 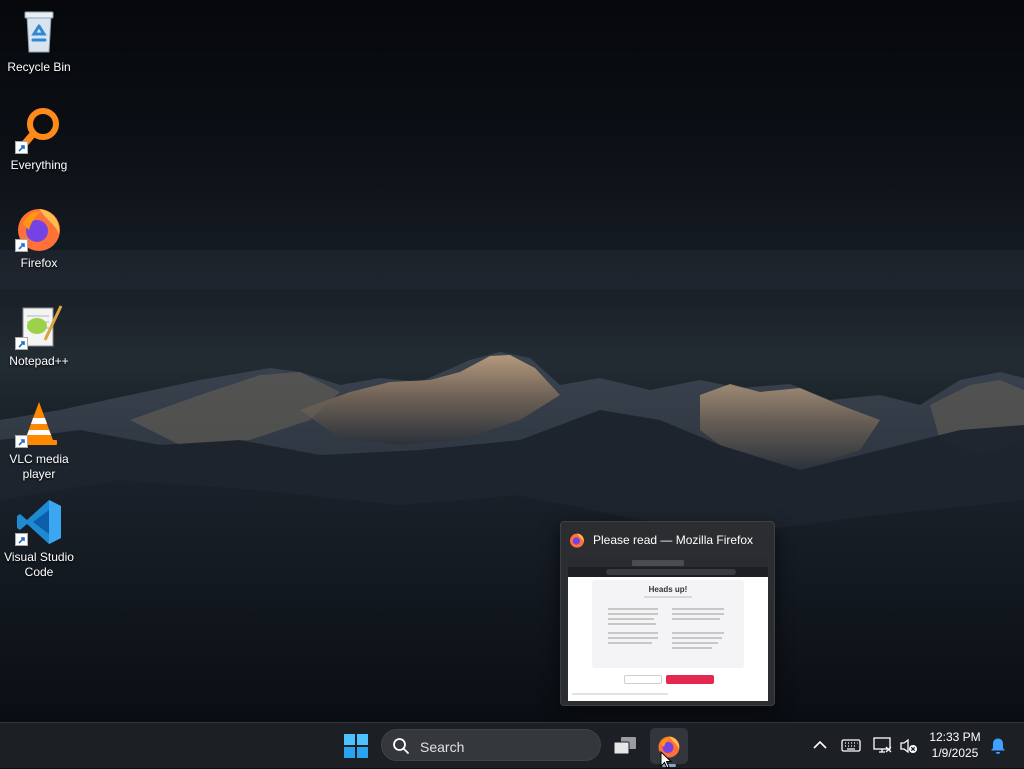 What do you see at coordinates (955, 745) in the screenshot?
I see `taskbar-clock: 12:33 PM 1/9/2025` at bounding box center [955, 745].